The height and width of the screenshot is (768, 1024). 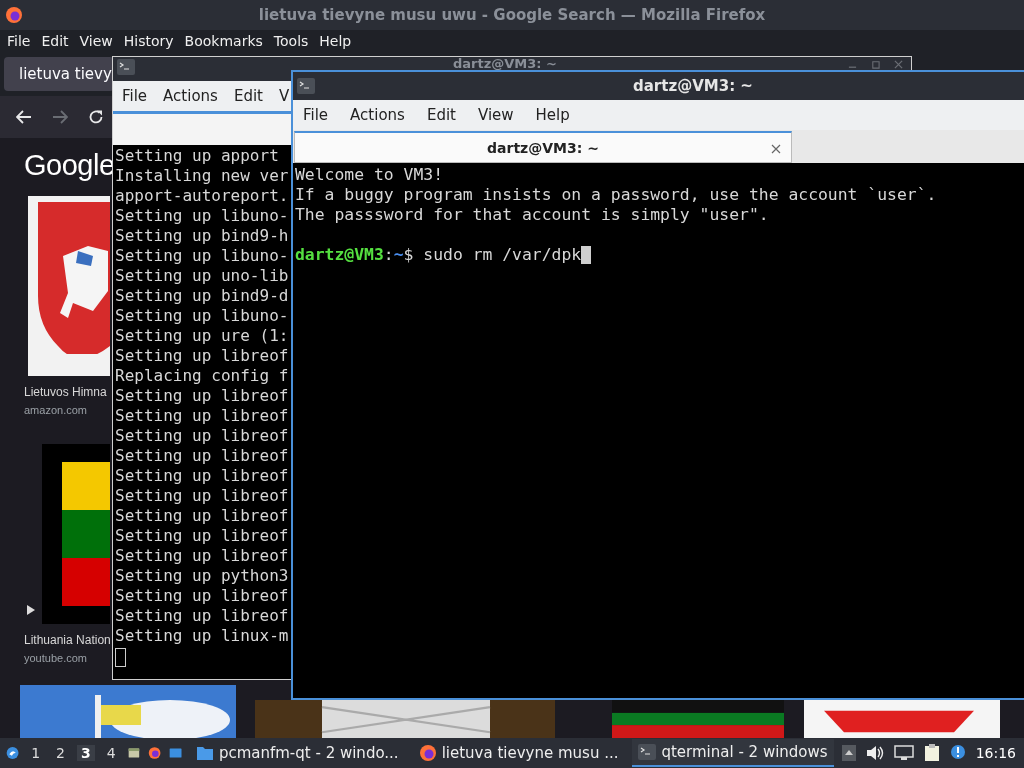 What do you see at coordinates (202, 336) in the screenshot?
I see `terminal-line: Setting up ure (1:` at bounding box center [202, 336].